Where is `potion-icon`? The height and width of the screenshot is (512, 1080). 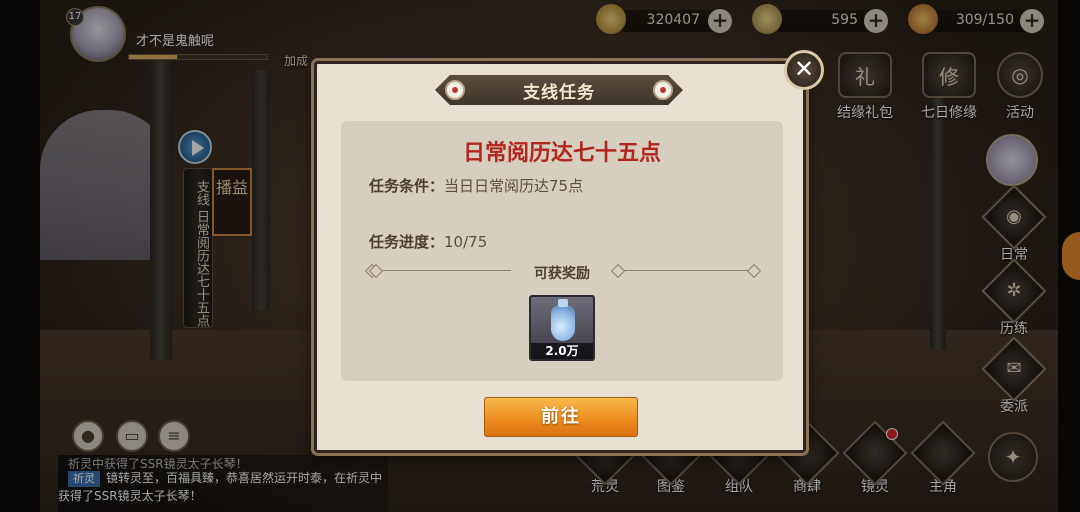 potion-icon is located at coordinates (563, 320).